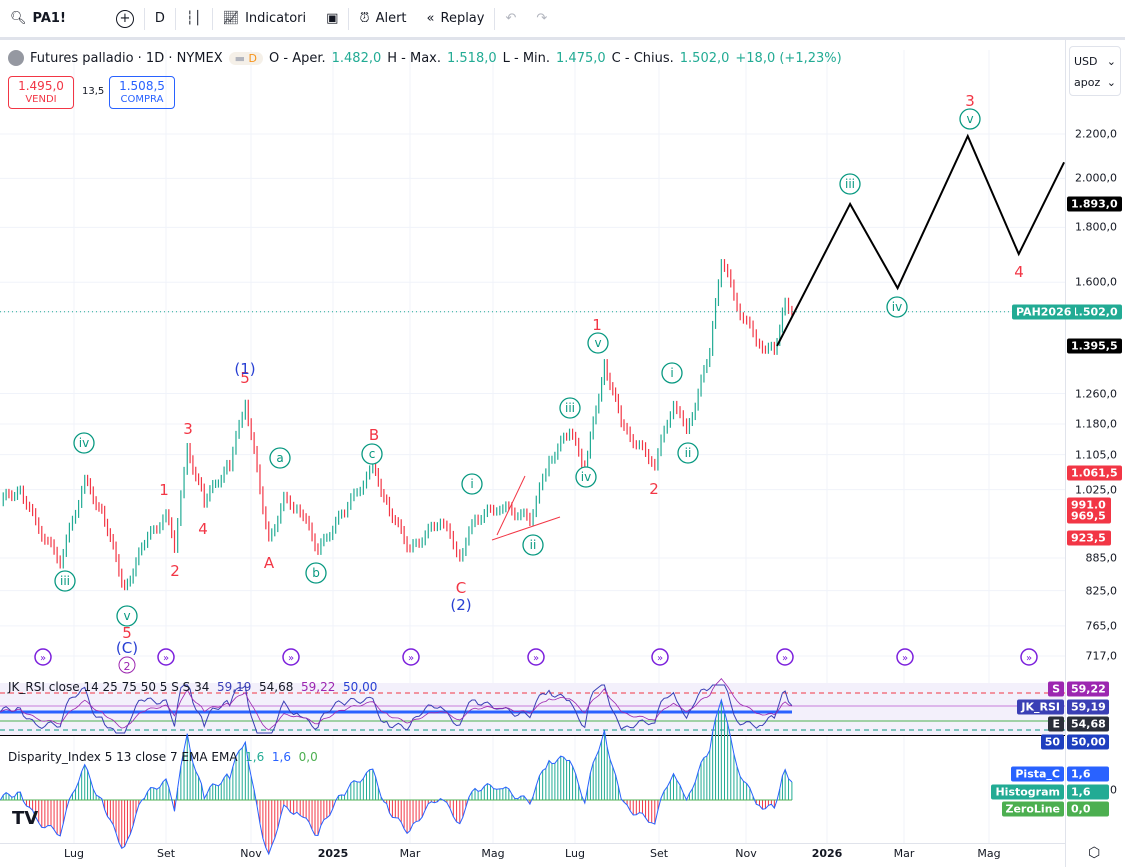 The image size is (1125, 867). I want to click on change-value: +18,0 (+1,23%), so click(788, 58).